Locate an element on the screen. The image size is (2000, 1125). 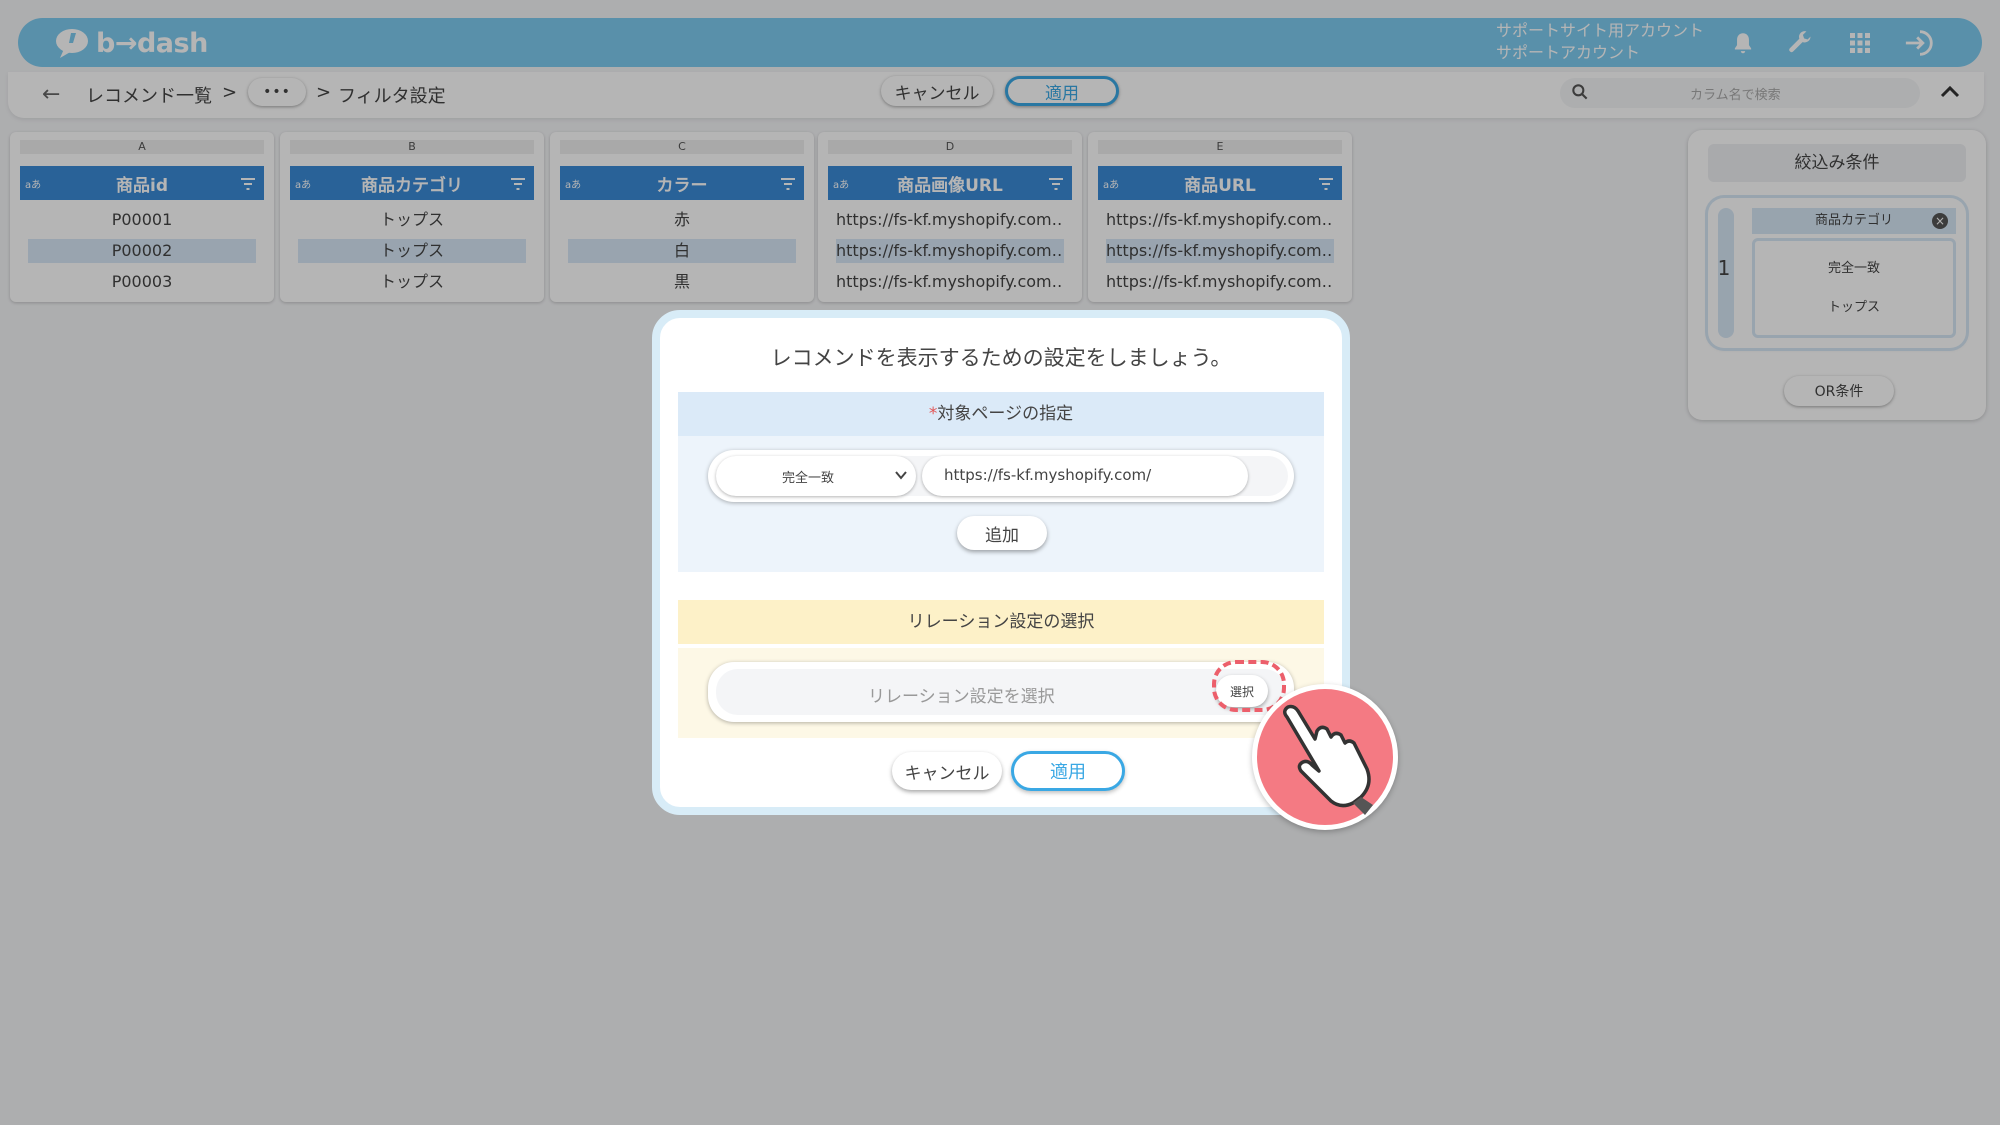
target-url-value: https://fs-kf.myshopify.com/ is located at coordinates (1048, 475).